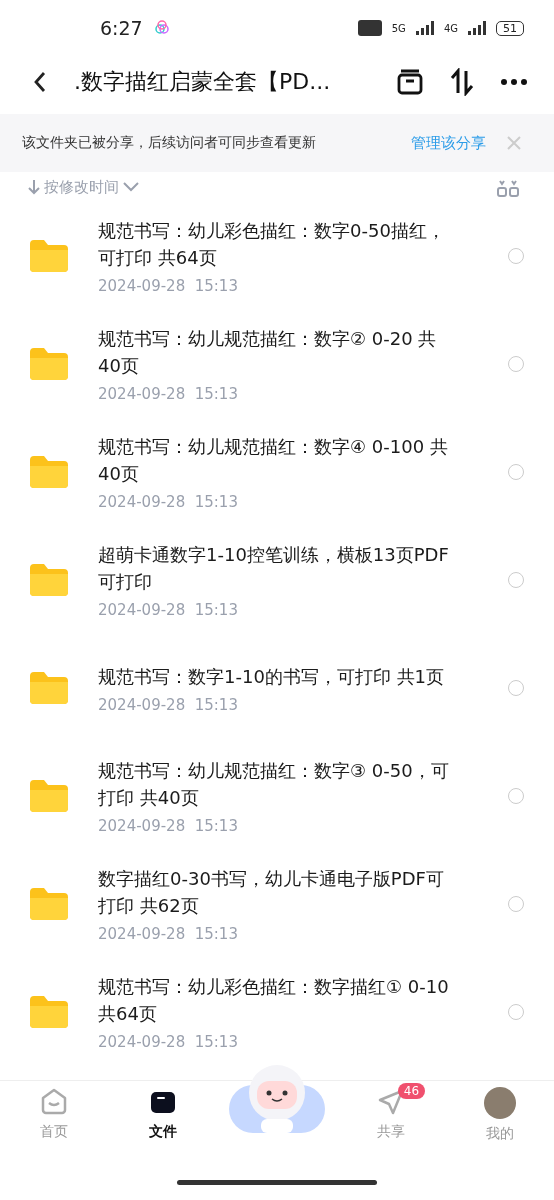 Image resolution: width=554 pixels, height=1200 pixels. What do you see at coordinates (121, 28) in the screenshot?
I see `status-time: 6:27` at bounding box center [121, 28].